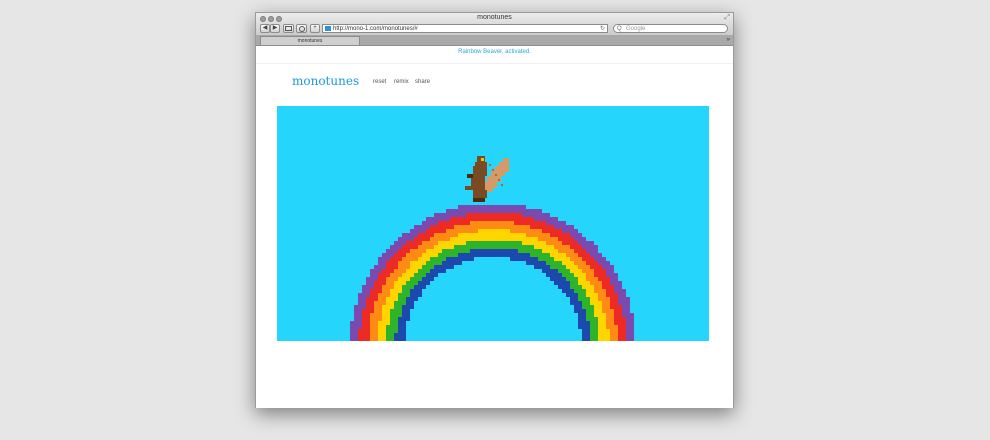 Image resolution: width=990 pixels, height=440 pixels. I want to click on add-bookmark-button: +, so click(315, 28).